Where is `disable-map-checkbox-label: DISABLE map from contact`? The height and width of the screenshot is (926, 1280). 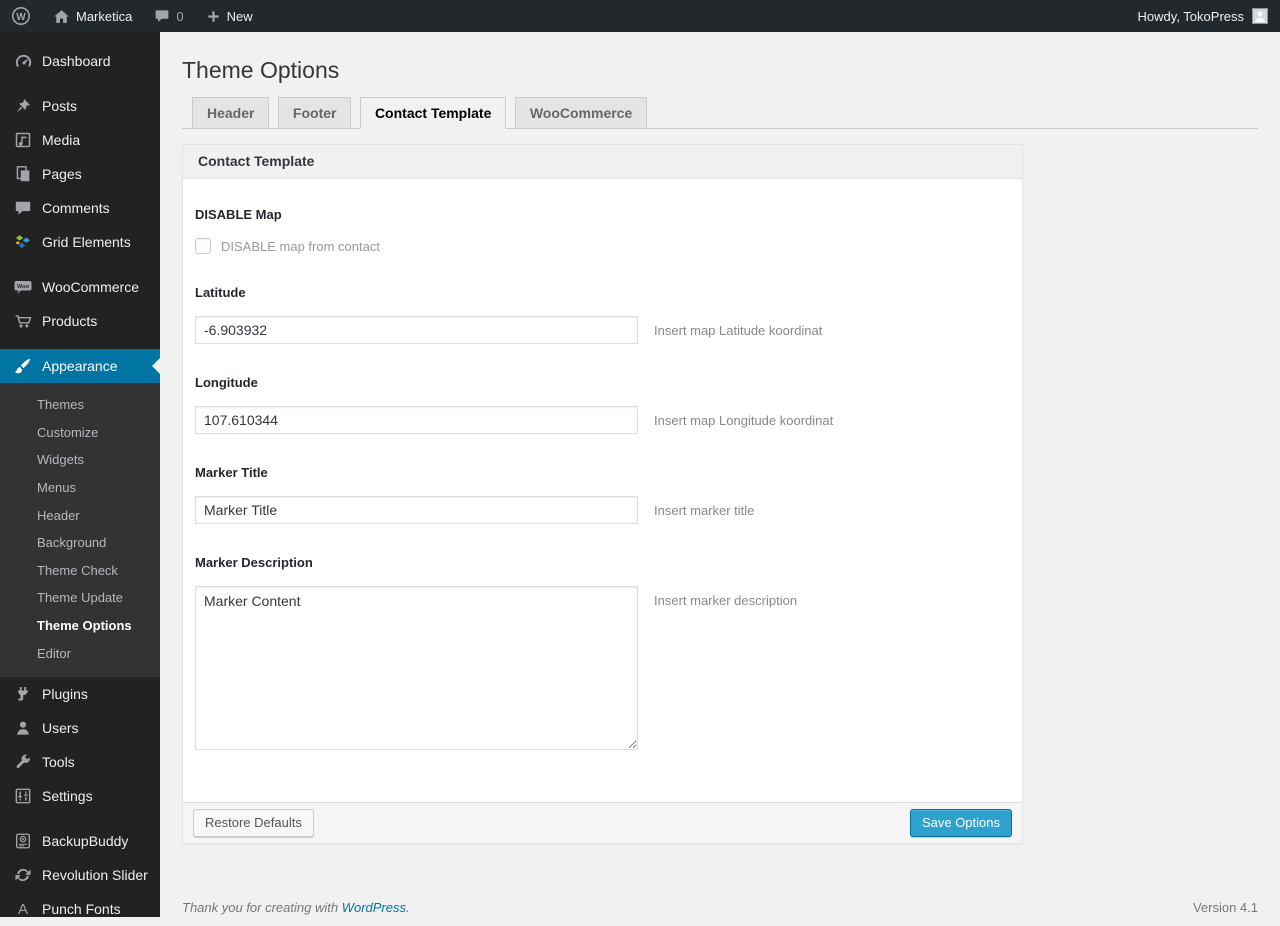
disable-map-checkbox-label: DISABLE map from contact is located at coordinates (300, 246).